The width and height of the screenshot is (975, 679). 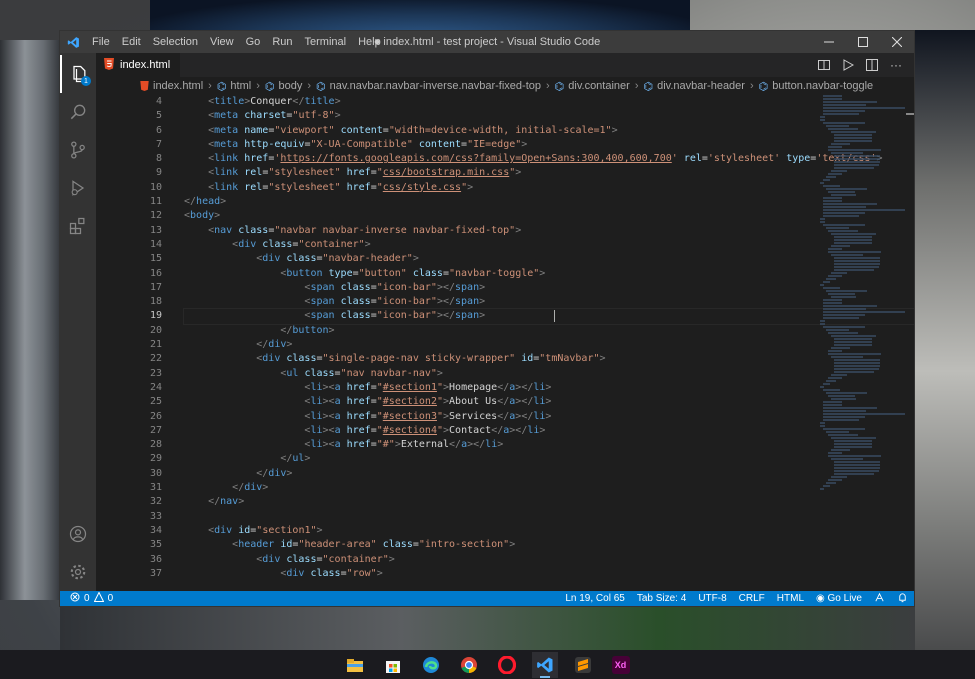 I want to click on line-number: 10, so click(x=155, y=187).